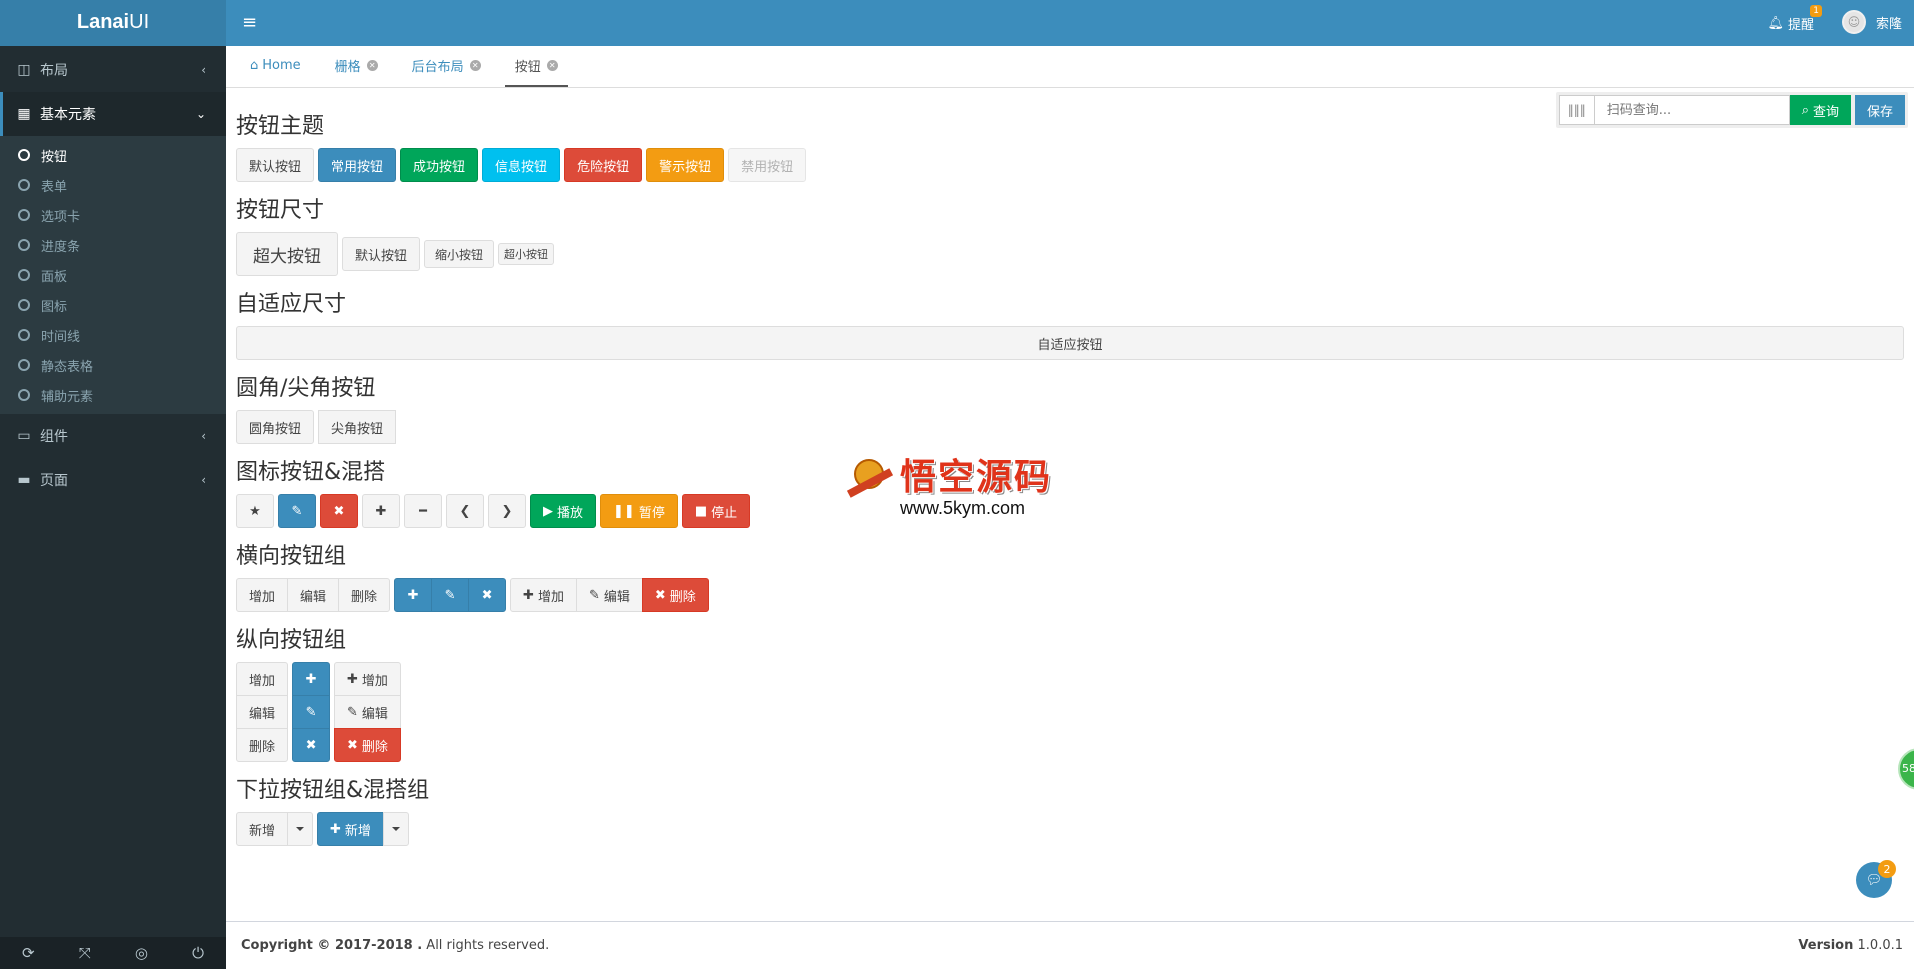  Describe the element at coordinates (311, 679) in the screenshot. I see `vgroup-plus-button: ✚` at that location.